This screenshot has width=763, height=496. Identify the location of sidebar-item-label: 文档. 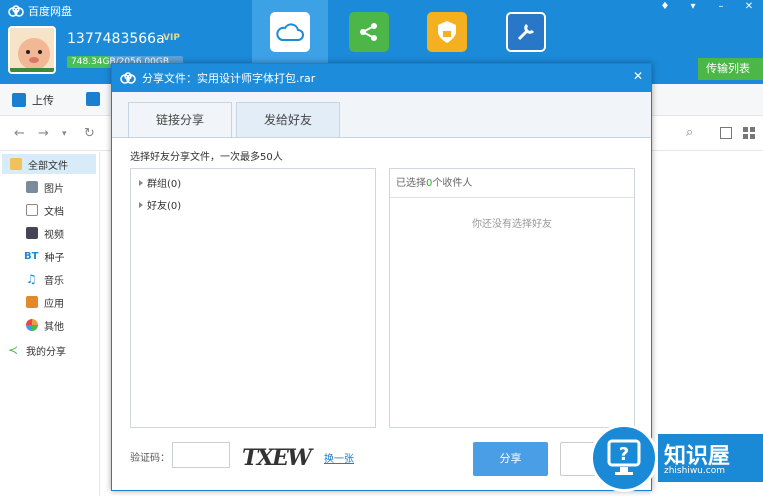
(54, 212).